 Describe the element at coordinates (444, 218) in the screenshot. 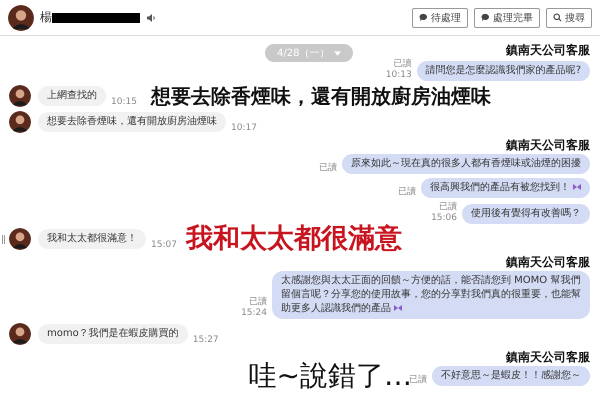

I see `message-time: 15:06` at that location.